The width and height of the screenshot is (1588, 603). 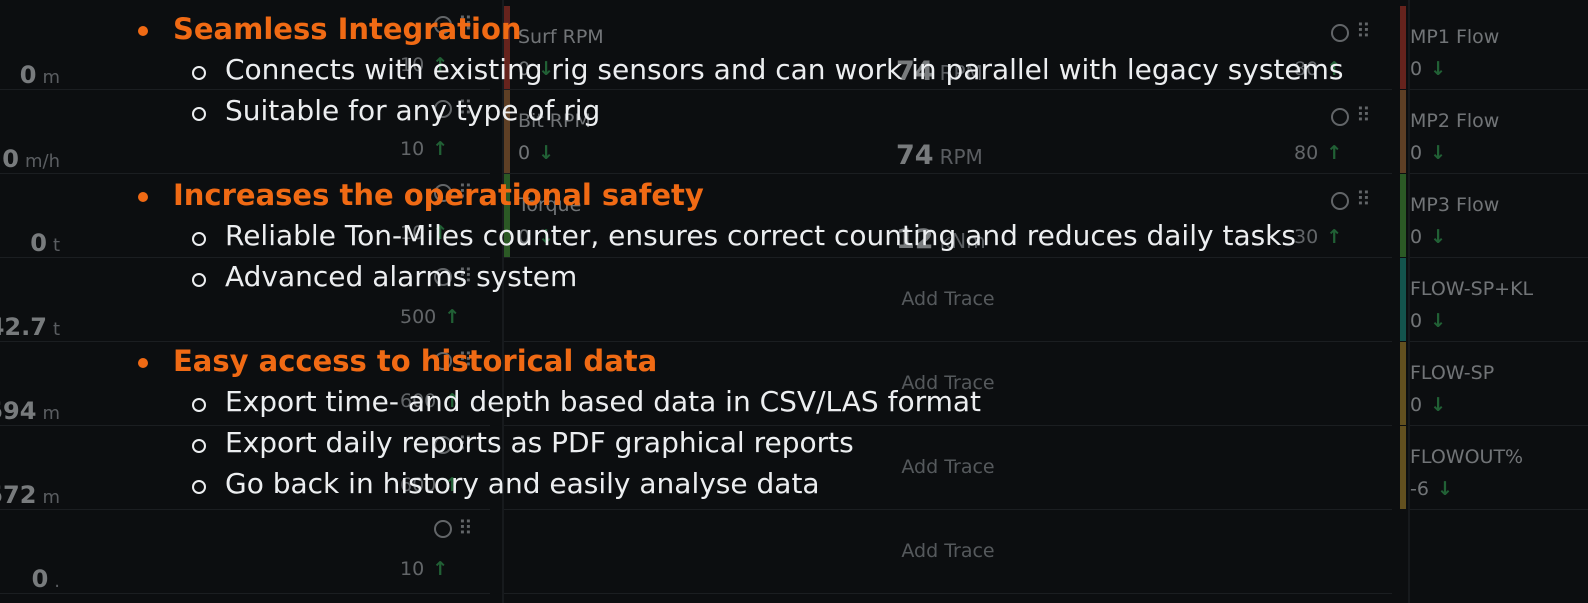 What do you see at coordinates (421, 195) in the screenshot?
I see `feature-heading: Increases the operational safety` at bounding box center [421, 195].